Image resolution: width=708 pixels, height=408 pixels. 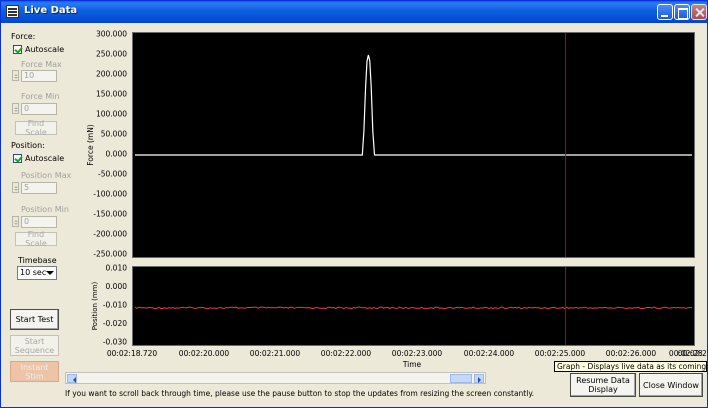 What do you see at coordinates (412, 364) in the screenshot?
I see `time-axis-label: Time` at bounding box center [412, 364].